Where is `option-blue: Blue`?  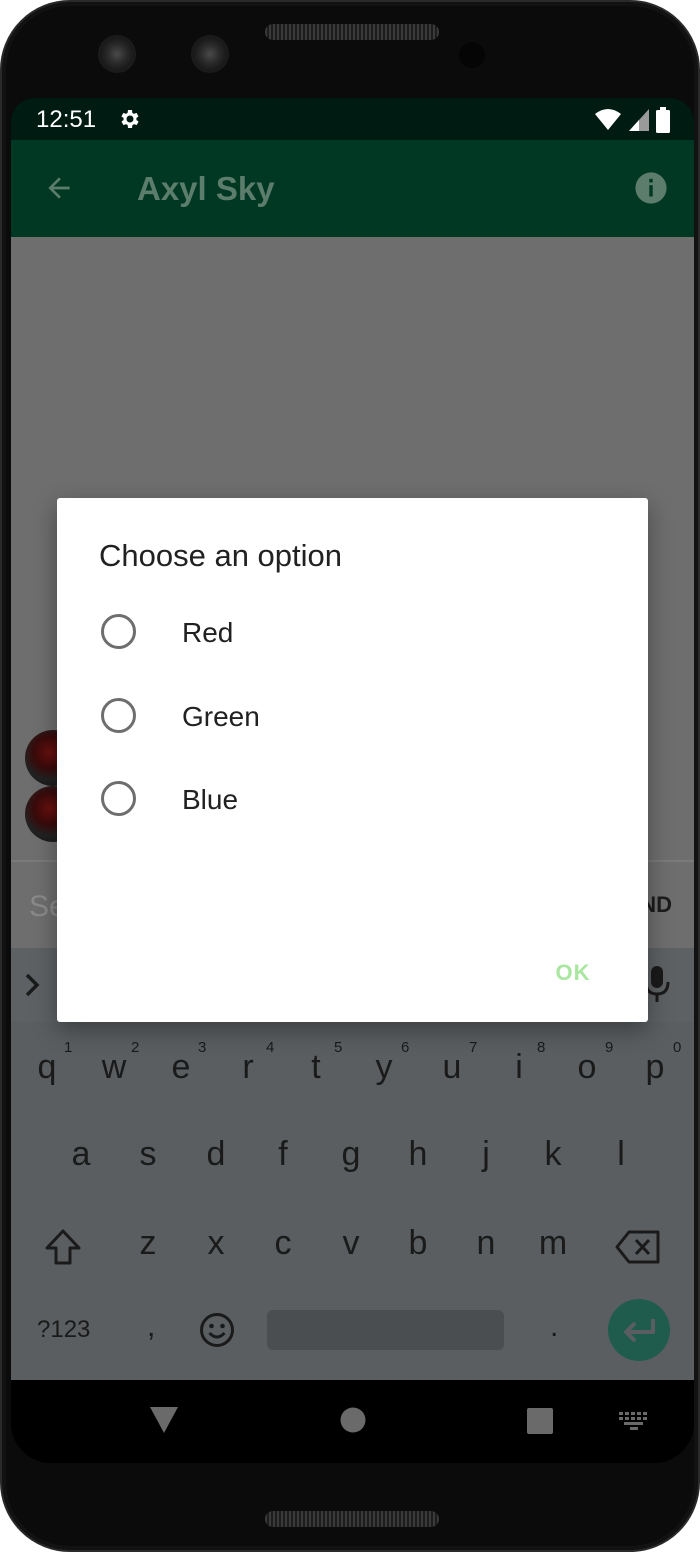 option-blue: Blue is located at coordinates (351, 798).